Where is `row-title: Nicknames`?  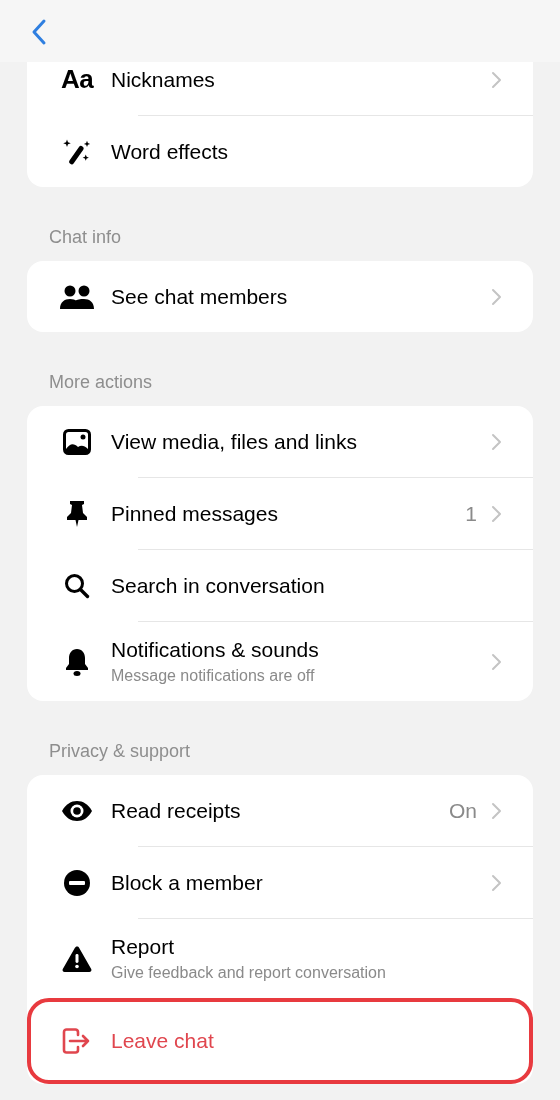
row-title: Nicknames is located at coordinates (163, 79).